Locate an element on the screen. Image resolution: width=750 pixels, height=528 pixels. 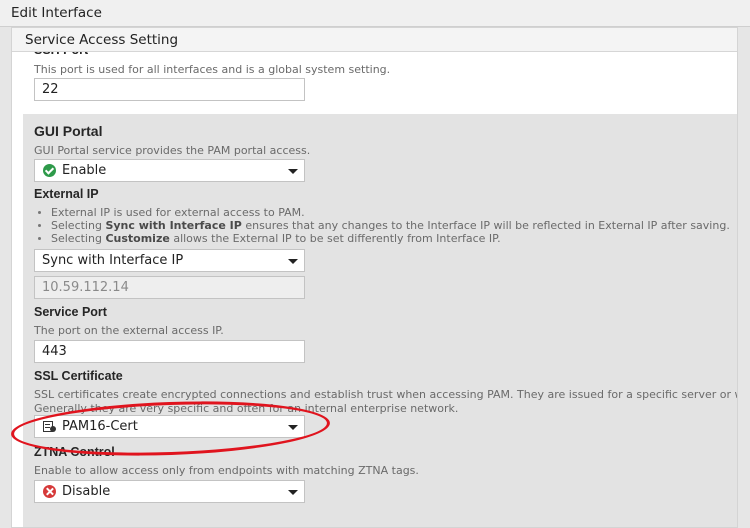
check-circle-icon is located at coordinates (49, 170).